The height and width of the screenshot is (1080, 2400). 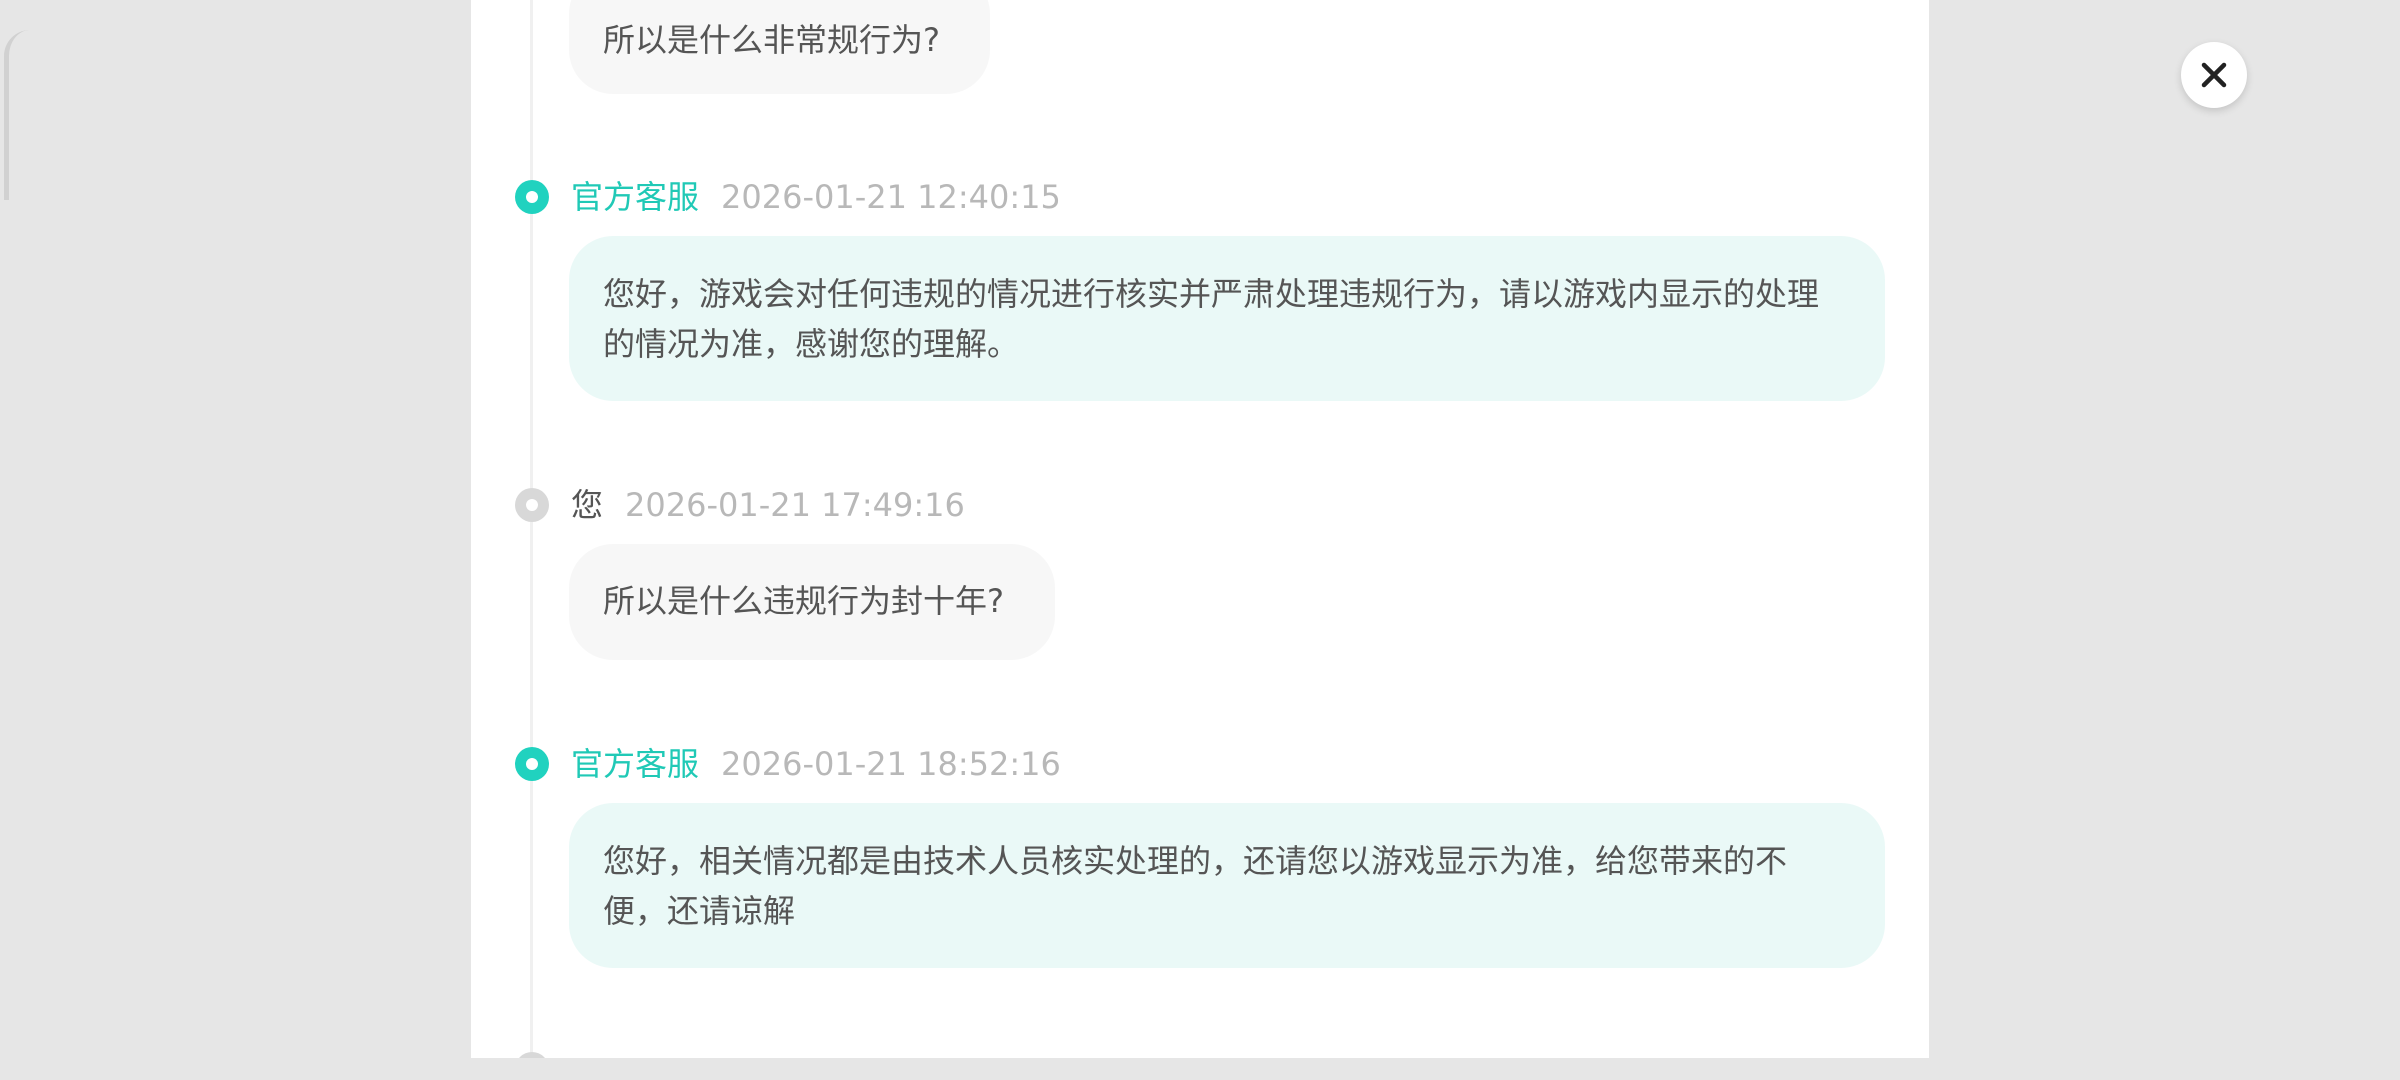 I want to click on message-header: 官方客服 2026-01-21 12:40:15, so click(x=816, y=197).